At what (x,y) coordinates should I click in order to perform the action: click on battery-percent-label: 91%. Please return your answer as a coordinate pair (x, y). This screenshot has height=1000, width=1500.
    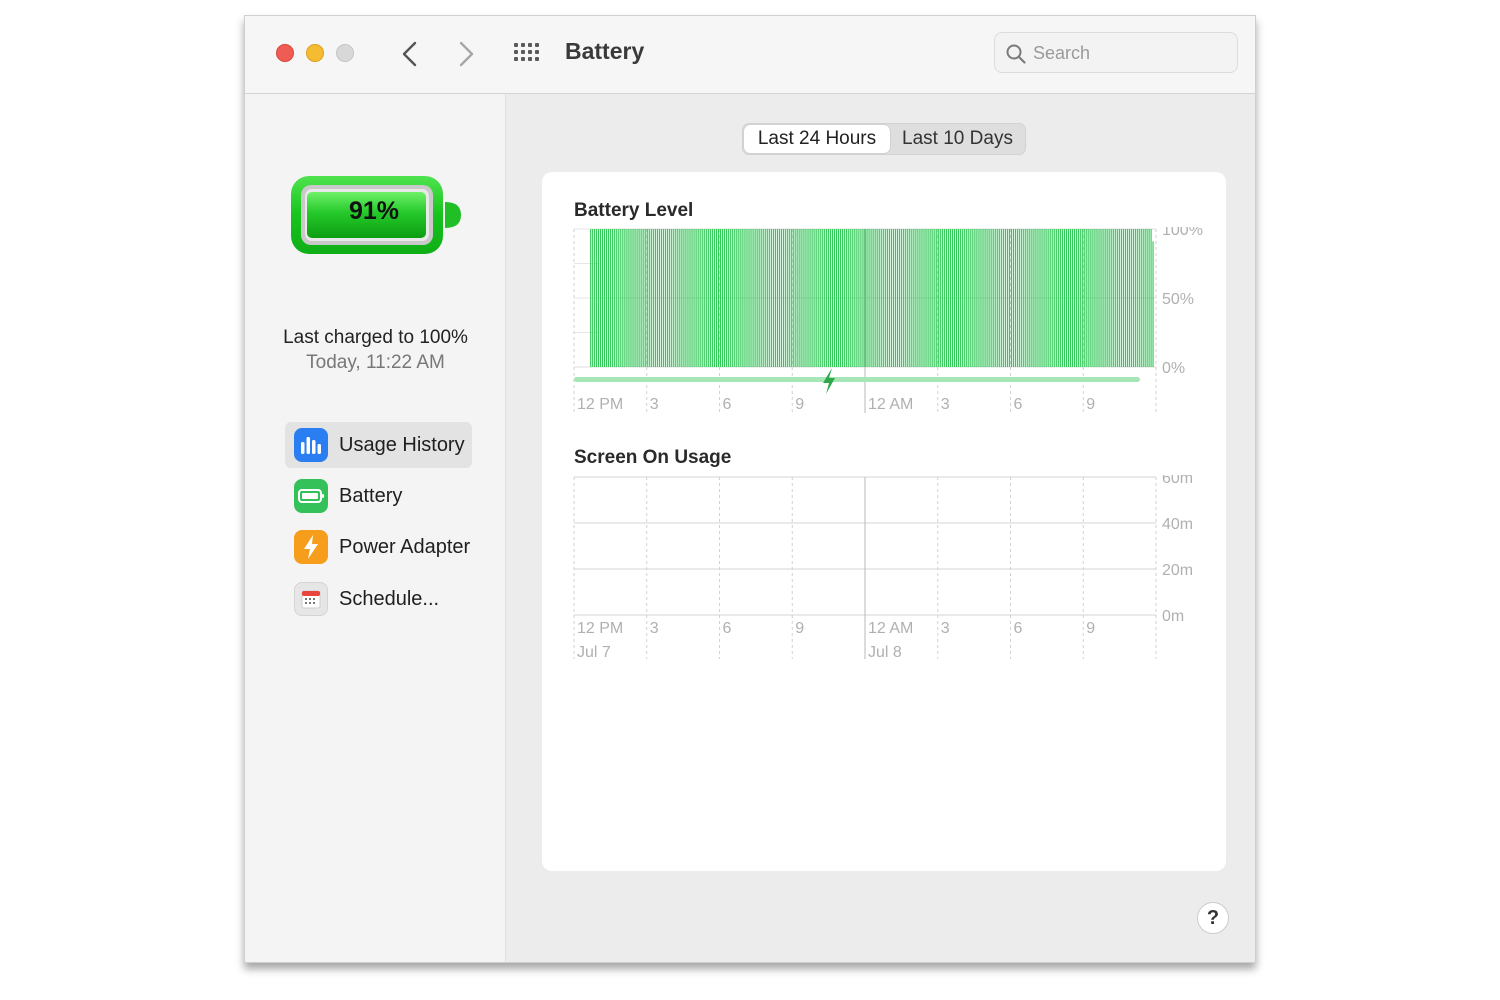
    Looking at the image, I should click on (374, 211).